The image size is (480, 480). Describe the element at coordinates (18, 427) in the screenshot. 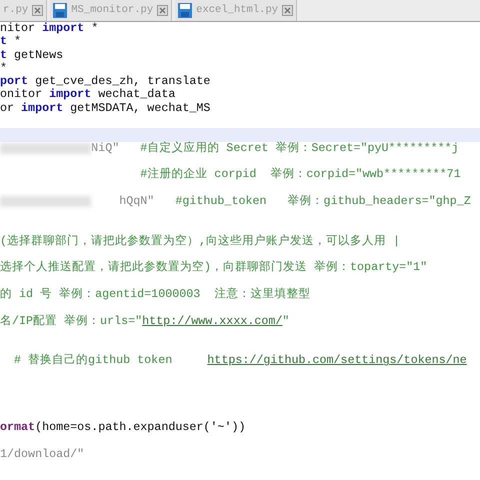

I see `function-name: ormat` at that location.